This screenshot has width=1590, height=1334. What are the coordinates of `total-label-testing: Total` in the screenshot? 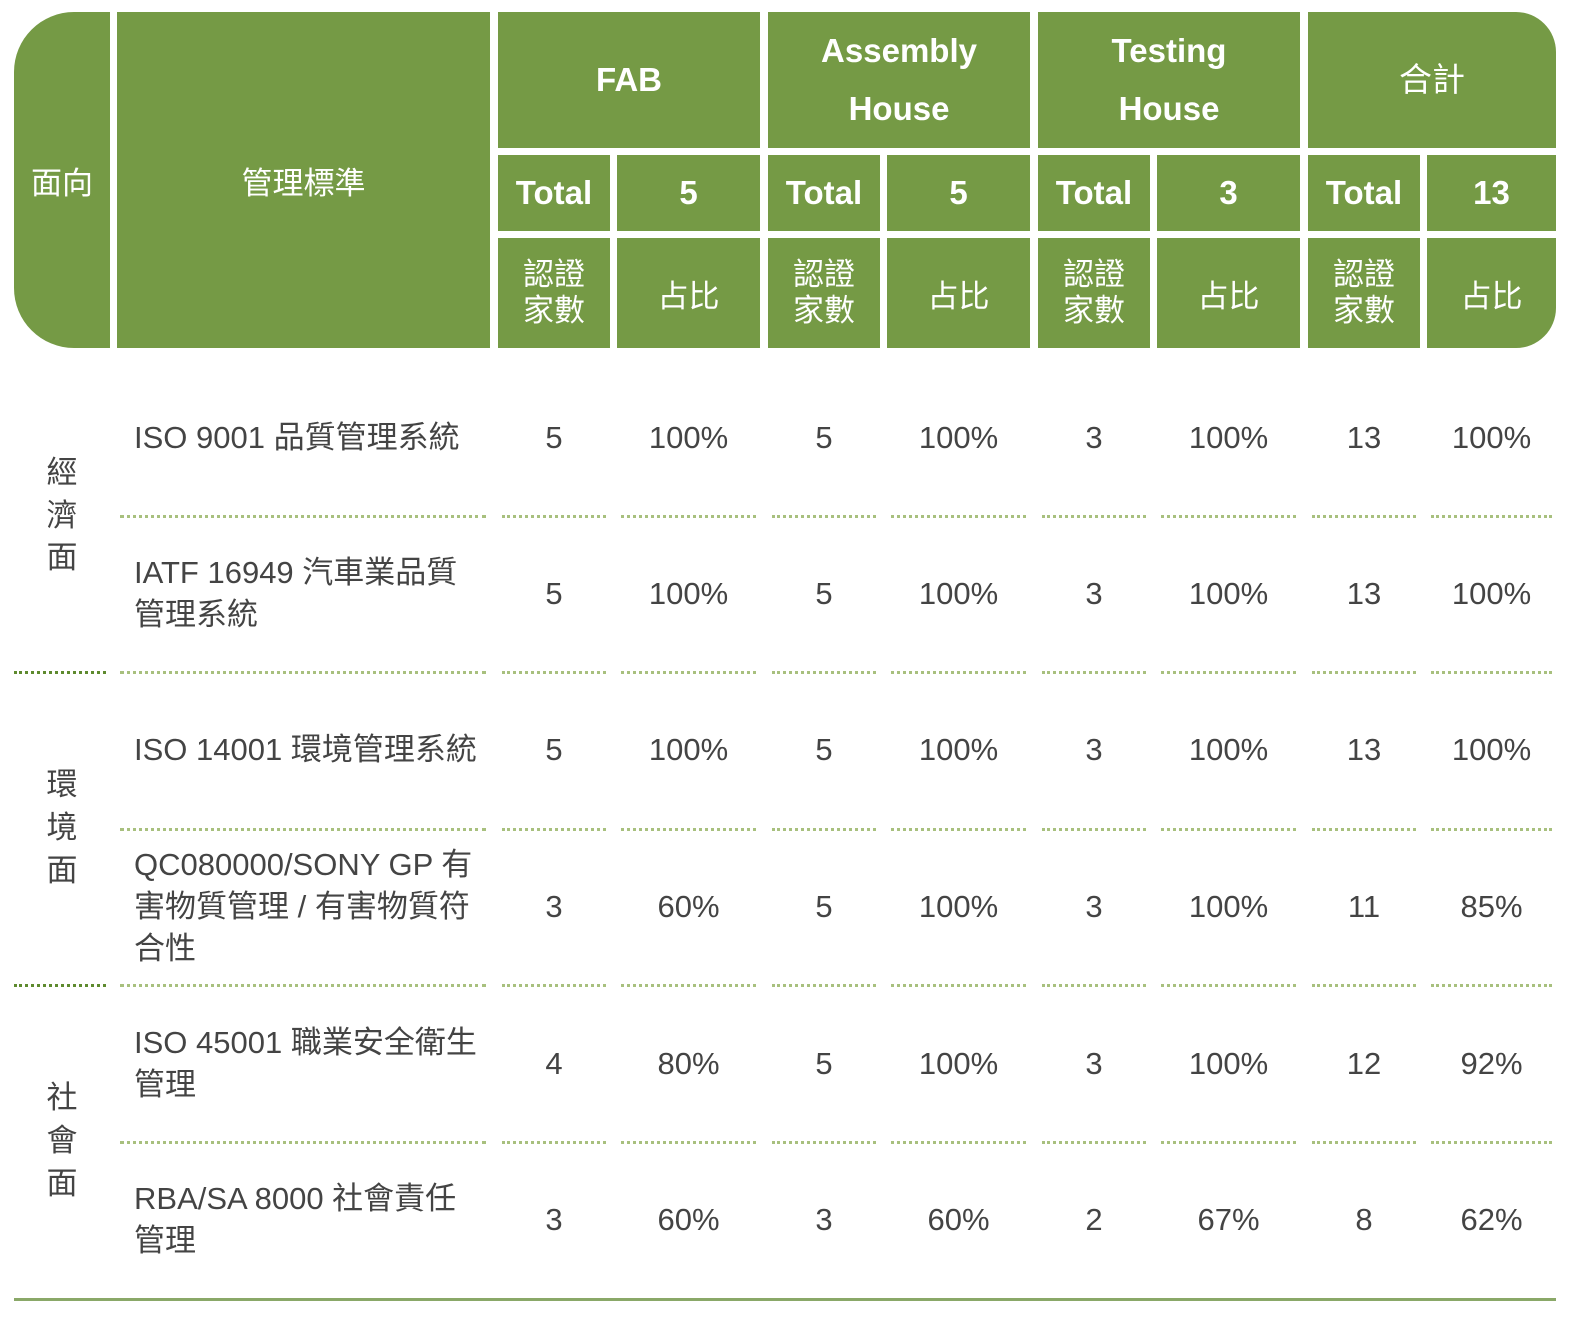 It's located at (1094, 193).